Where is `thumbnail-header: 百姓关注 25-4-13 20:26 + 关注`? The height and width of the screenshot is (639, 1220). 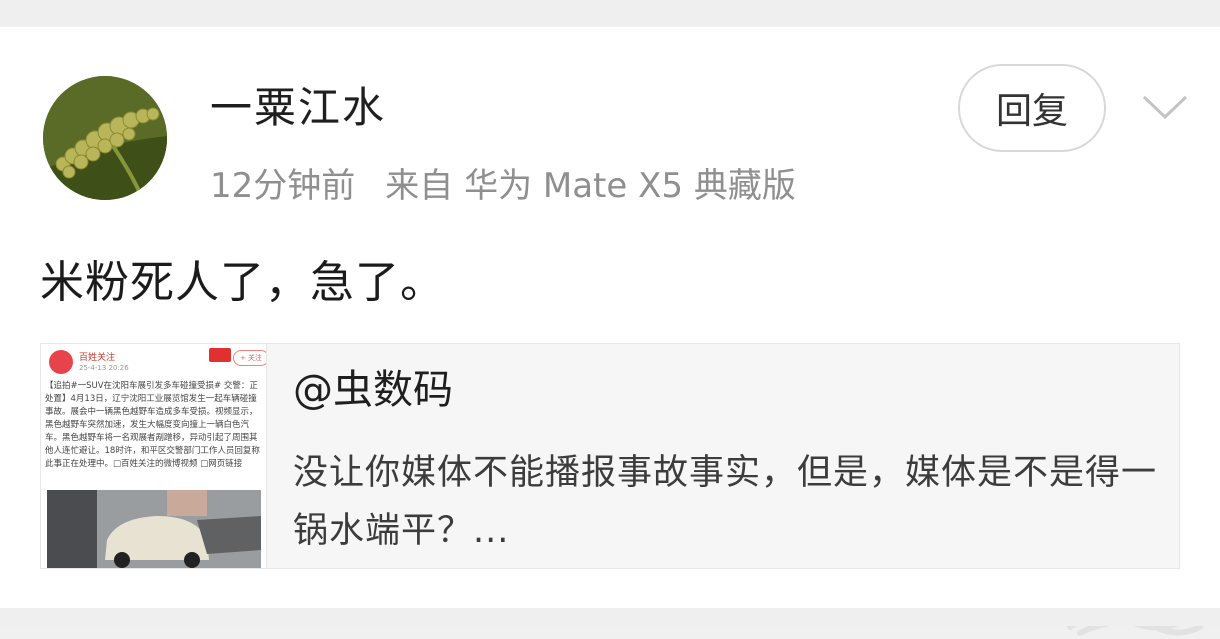 thumbnail-header: 百姓关注 25-4-13 20:26 + 关注 is located at coordinates (157, 364).